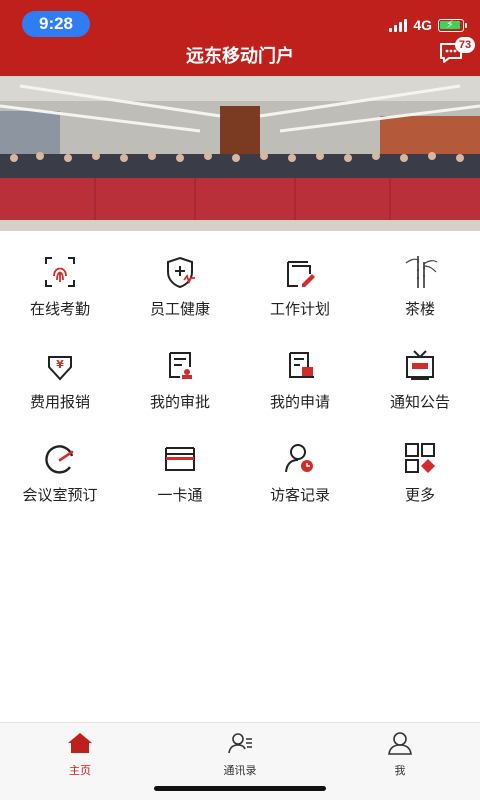 This screenshot has width=480, height=800. What do you see at coordinates (180, 474) in the screenshot?
I see `menu-item-card: 一卡通` at bounding box center [180, 474].